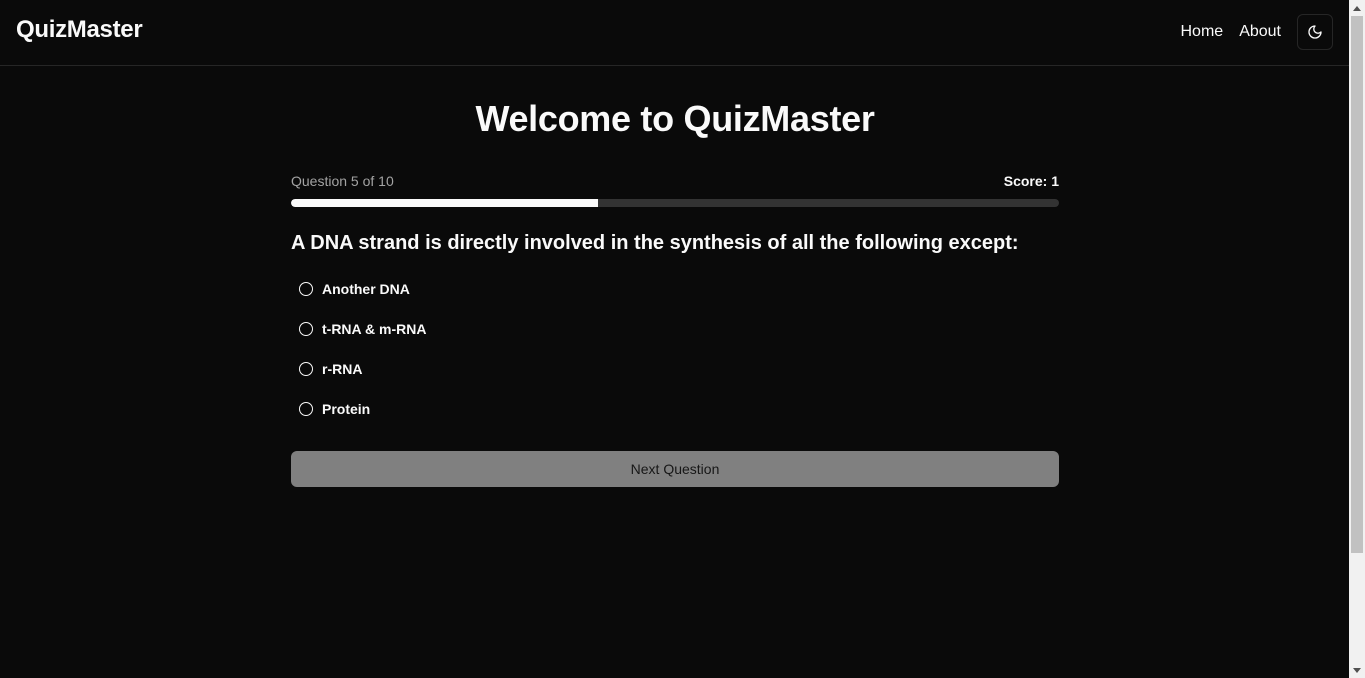  I want to click on moon-icon, so click(1315, 32).